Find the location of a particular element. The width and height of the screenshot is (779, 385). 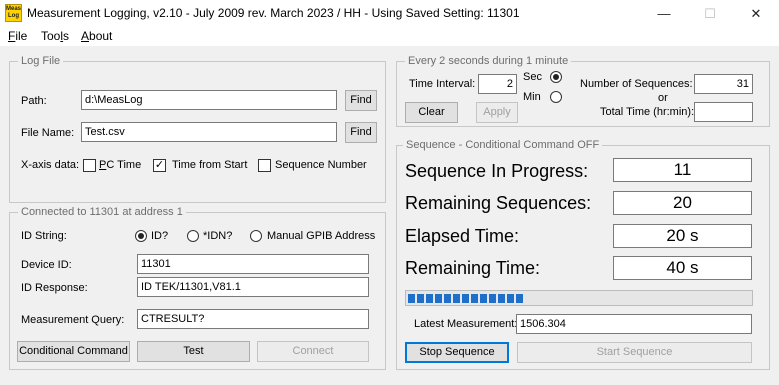

id-response-field: ID TEK/11301,V81.1 is located at coordinates (253, 287).